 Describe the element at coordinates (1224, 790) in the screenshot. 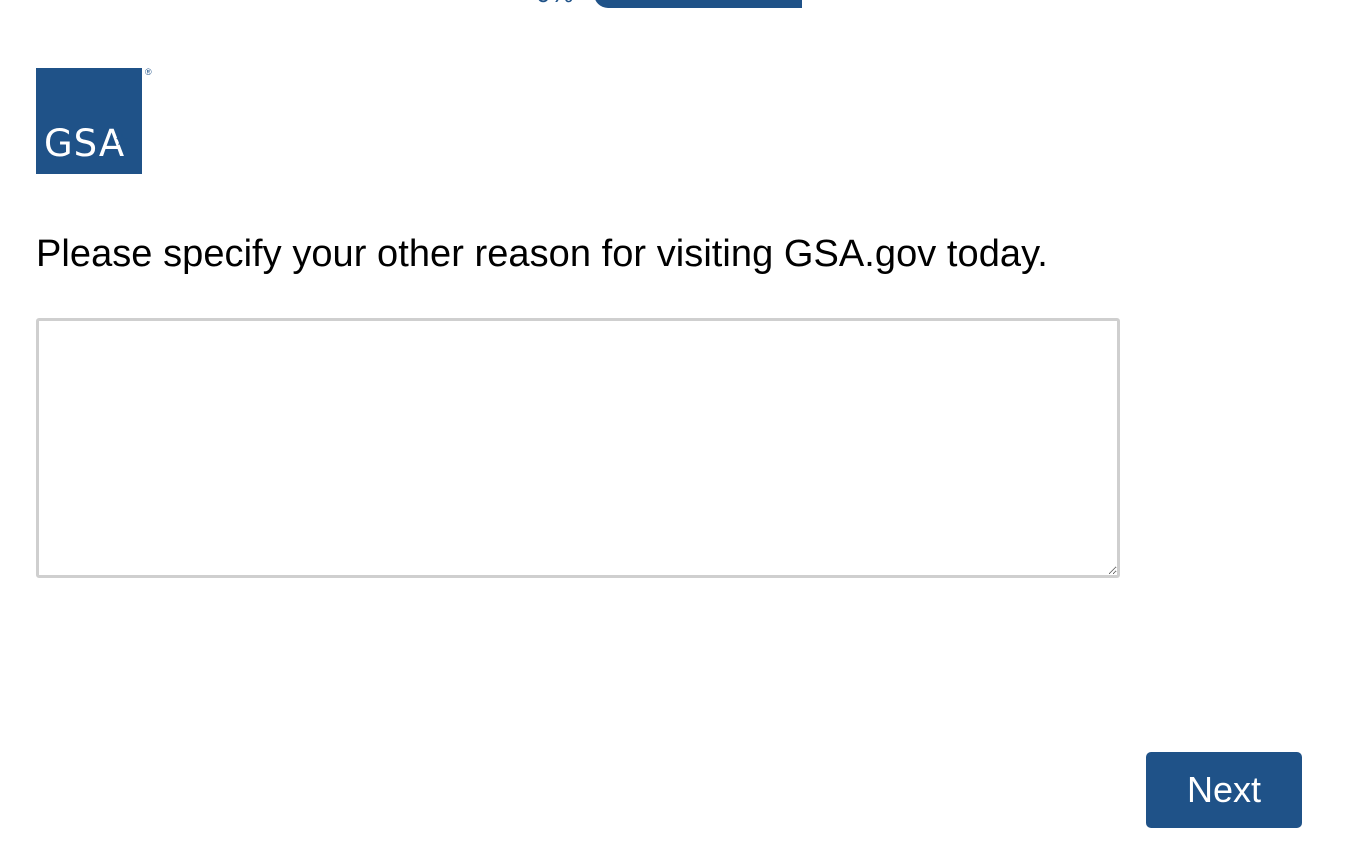

I see `next-button: Next` at that location.